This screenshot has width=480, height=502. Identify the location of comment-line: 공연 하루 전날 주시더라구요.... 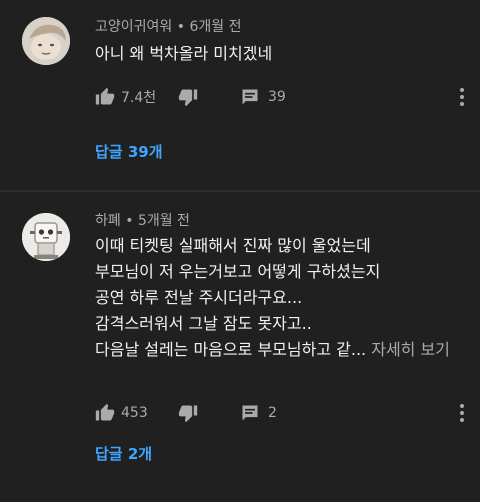
(199, 297).